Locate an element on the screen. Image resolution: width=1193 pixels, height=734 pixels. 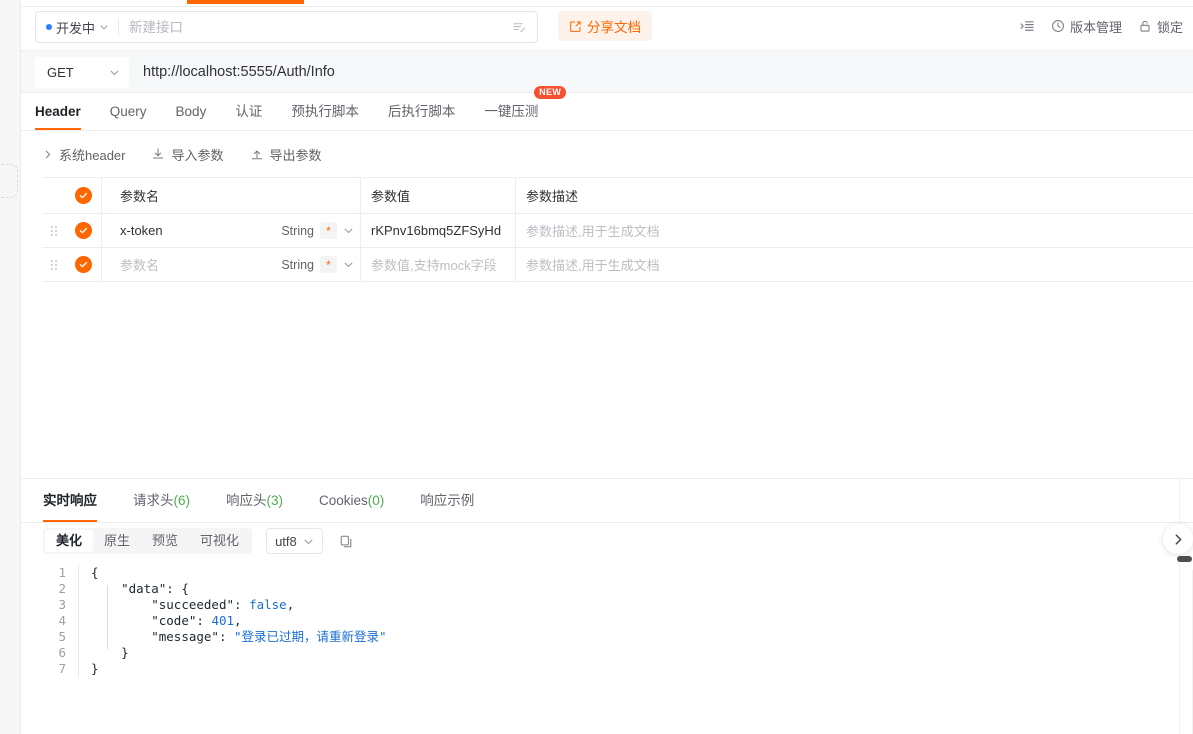
line-number: 2 is located at coordinates (62, 588).